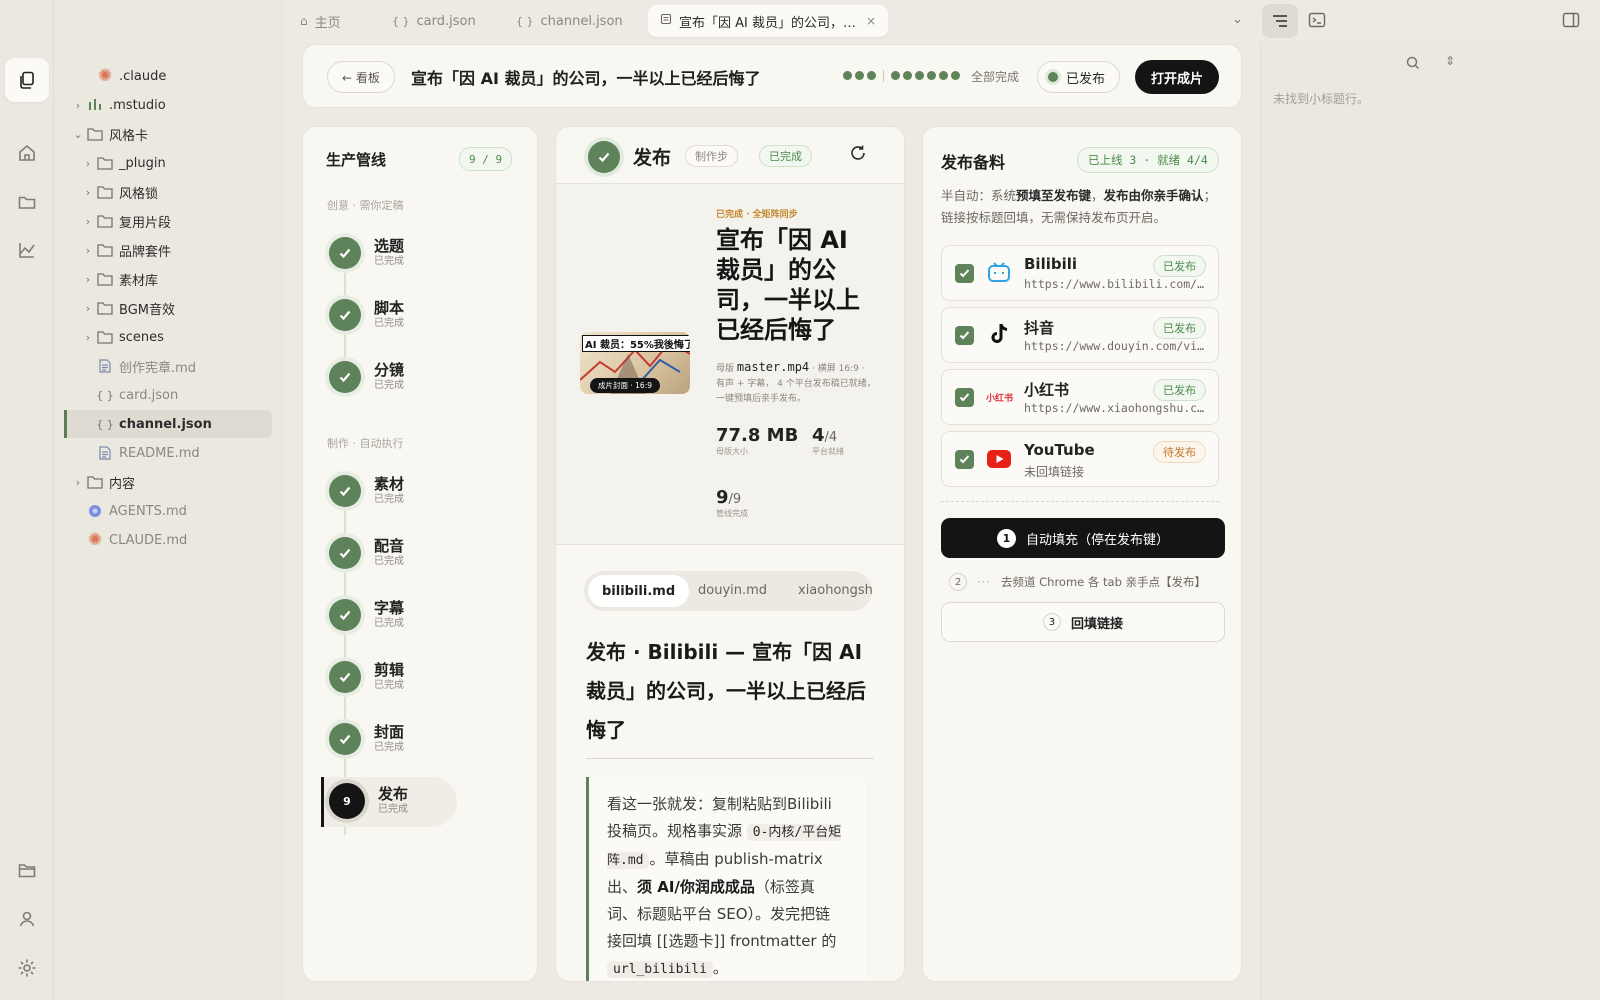  Describe the element at coordinates (999, 336) in the screenshot. I see `douyin-icon` at that location.